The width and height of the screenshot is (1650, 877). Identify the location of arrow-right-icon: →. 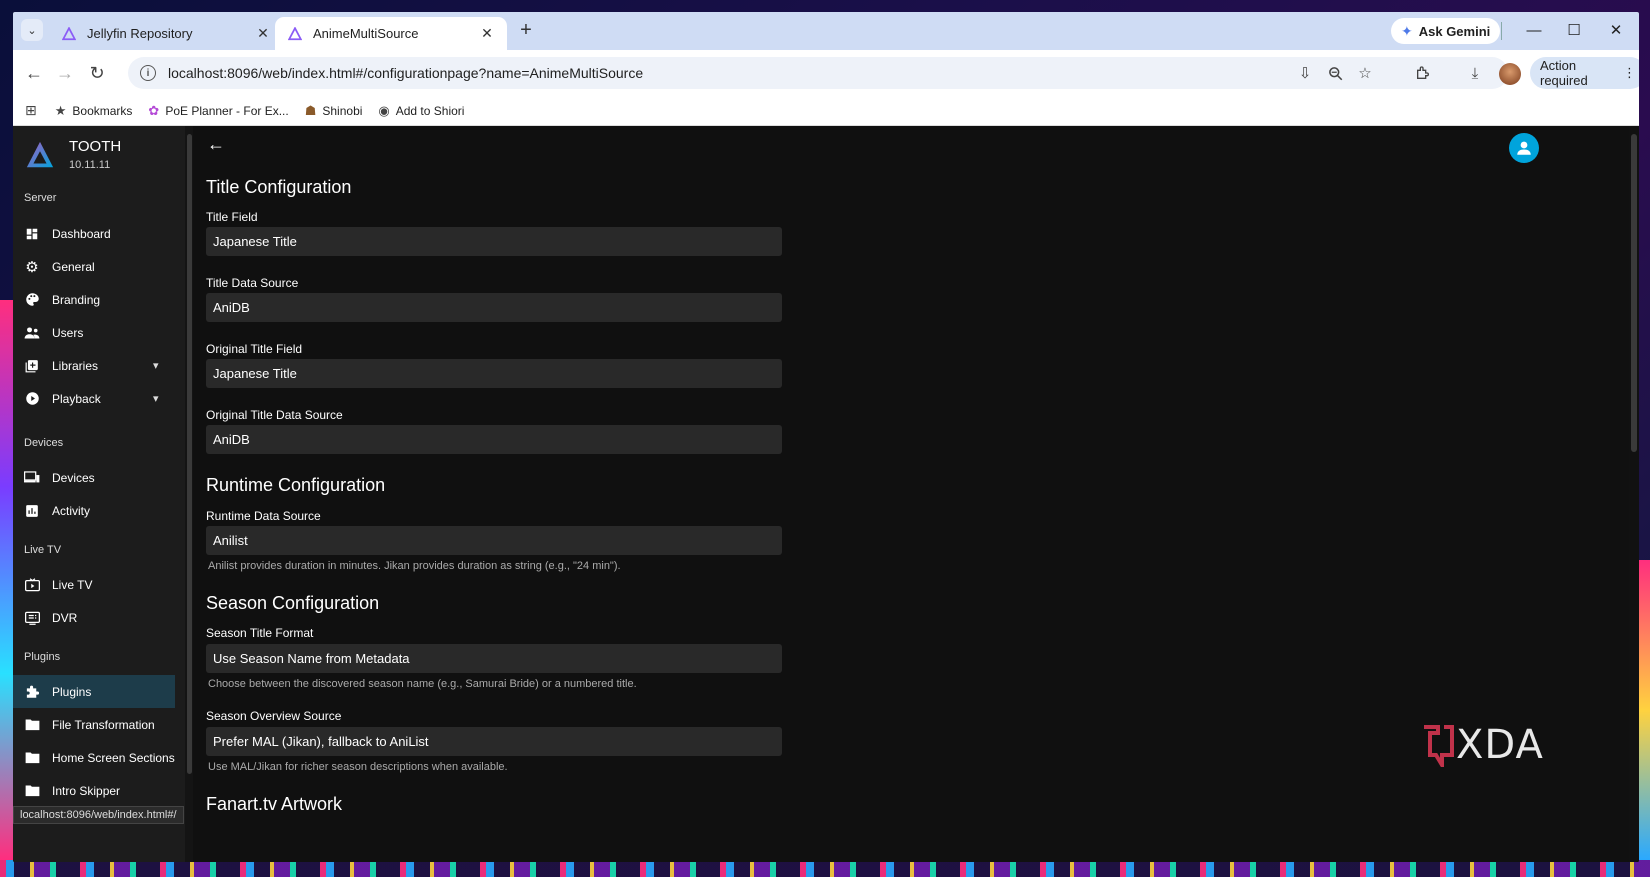
(65, 72).